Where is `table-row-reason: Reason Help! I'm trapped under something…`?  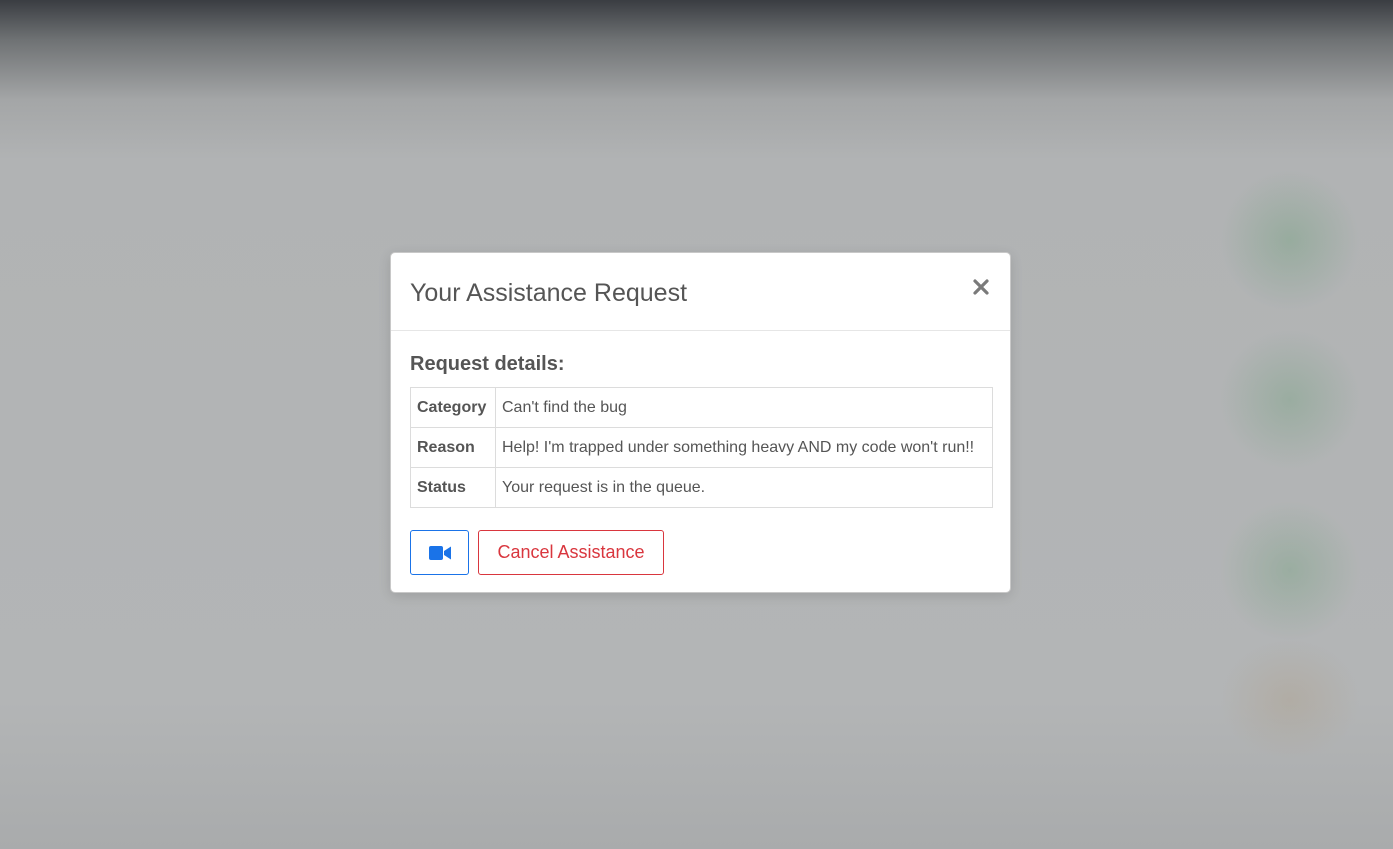 table-row-reason: Reason Help! I'm trapped under something… is located at coordinates (701, 447).